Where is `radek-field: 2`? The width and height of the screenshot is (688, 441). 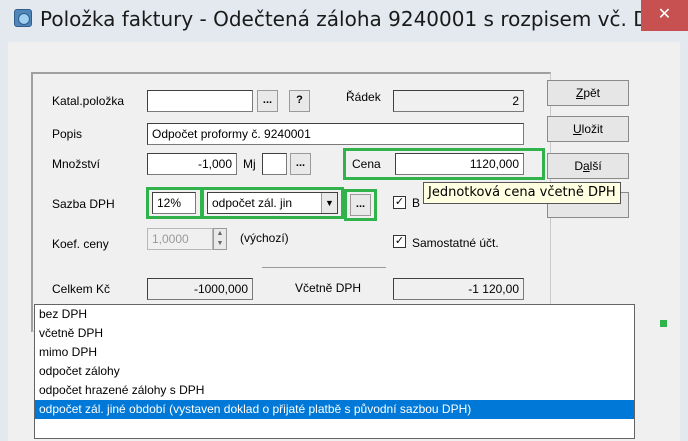 radek-field: 2 is located at coordinates (458, 101).